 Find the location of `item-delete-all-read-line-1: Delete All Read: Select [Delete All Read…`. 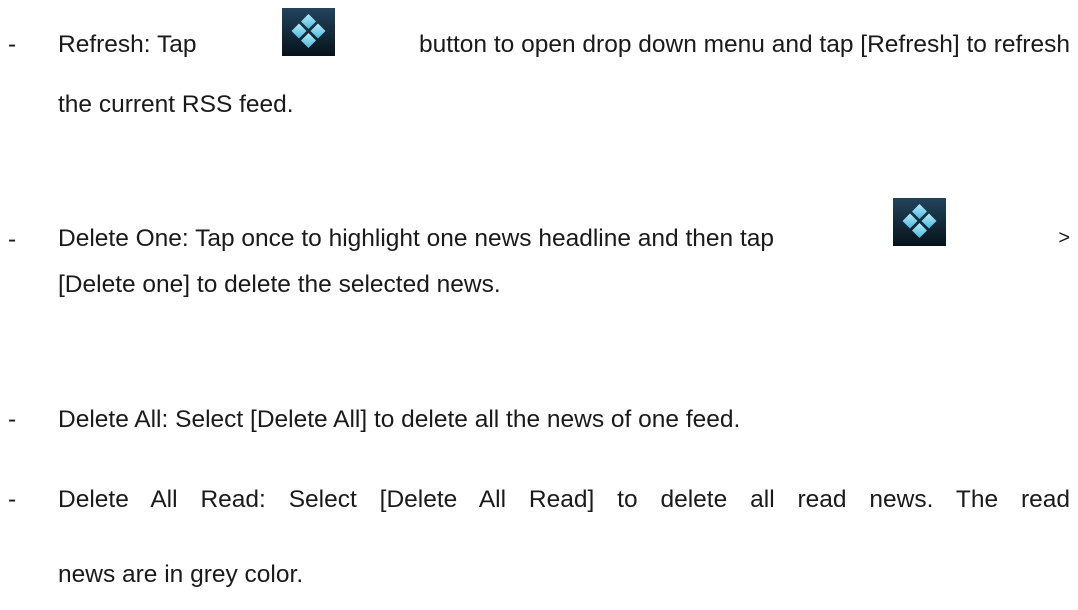

item-delete-all-read-line-1: Delete All Read: Select [Delete All Read… is located at coordinates (564, 499).